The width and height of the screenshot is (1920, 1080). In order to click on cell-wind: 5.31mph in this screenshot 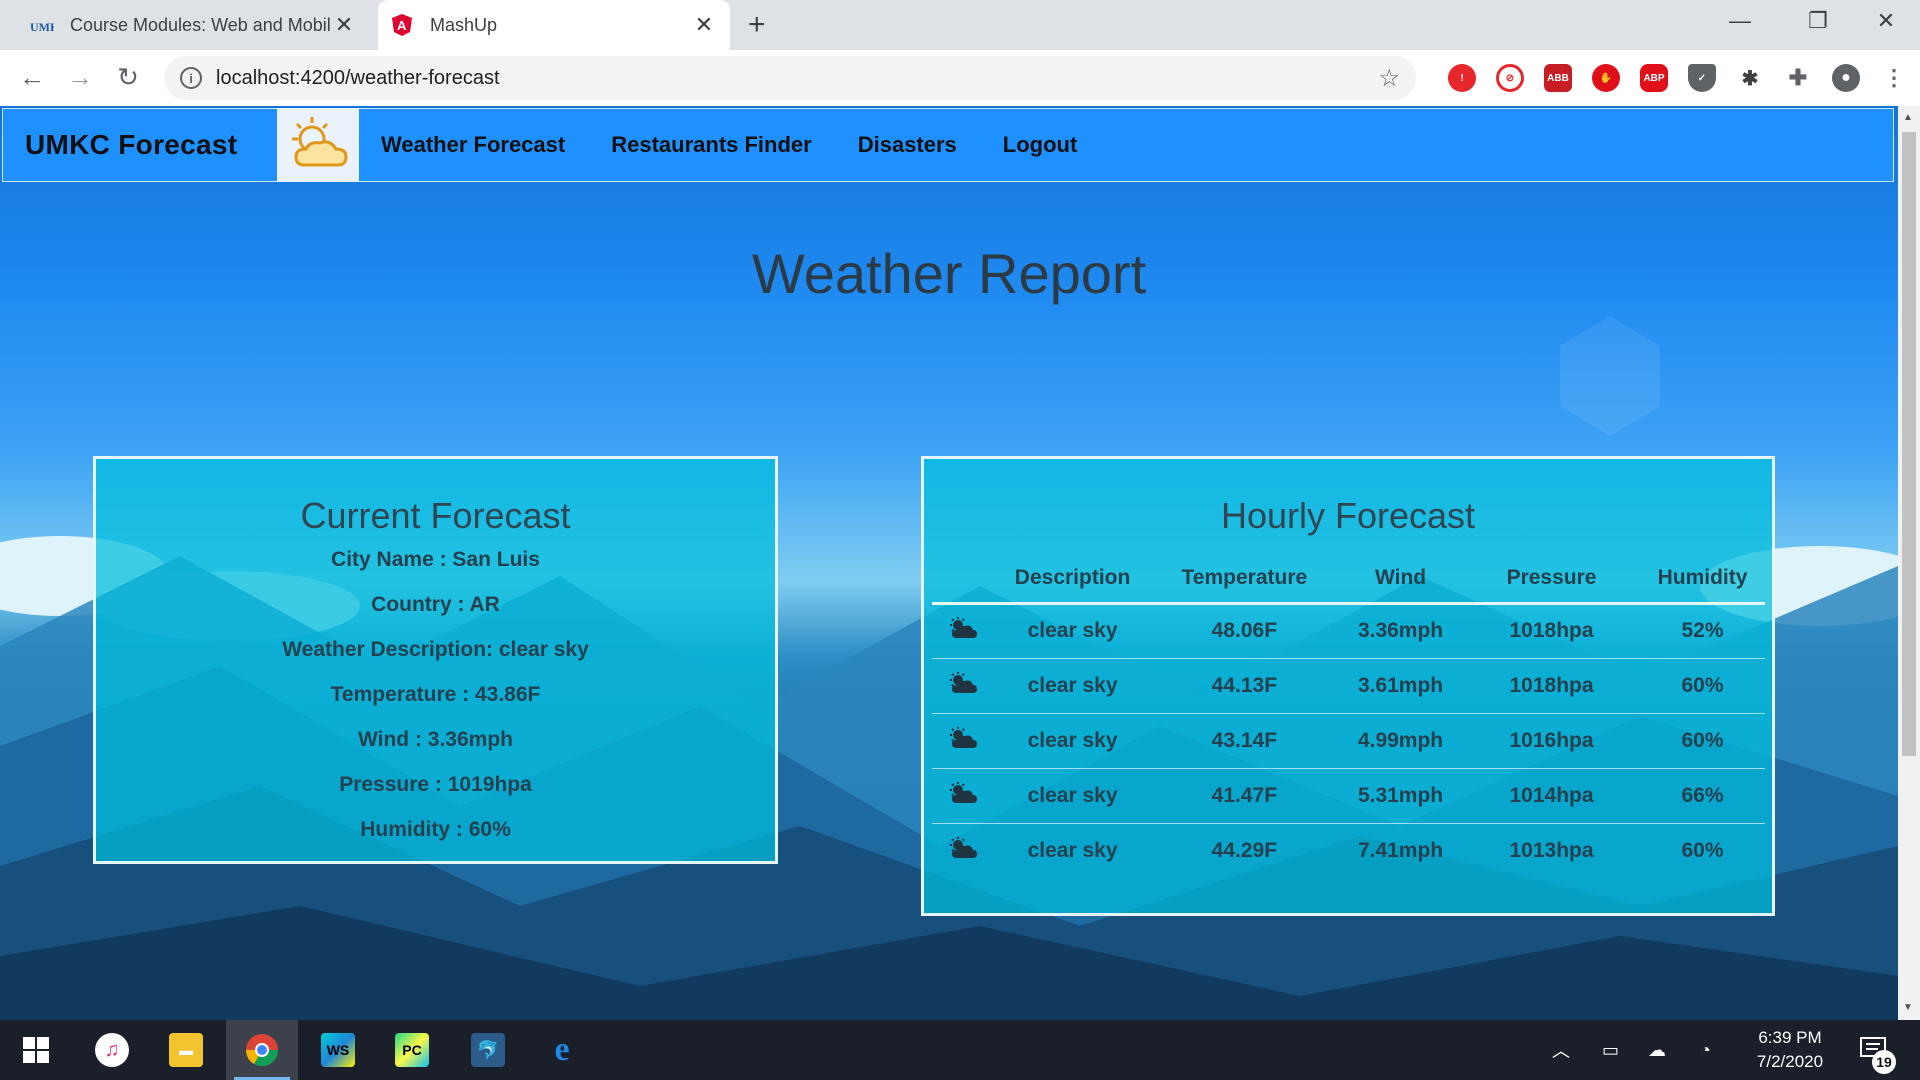, I will do `click(1401, 796)`.